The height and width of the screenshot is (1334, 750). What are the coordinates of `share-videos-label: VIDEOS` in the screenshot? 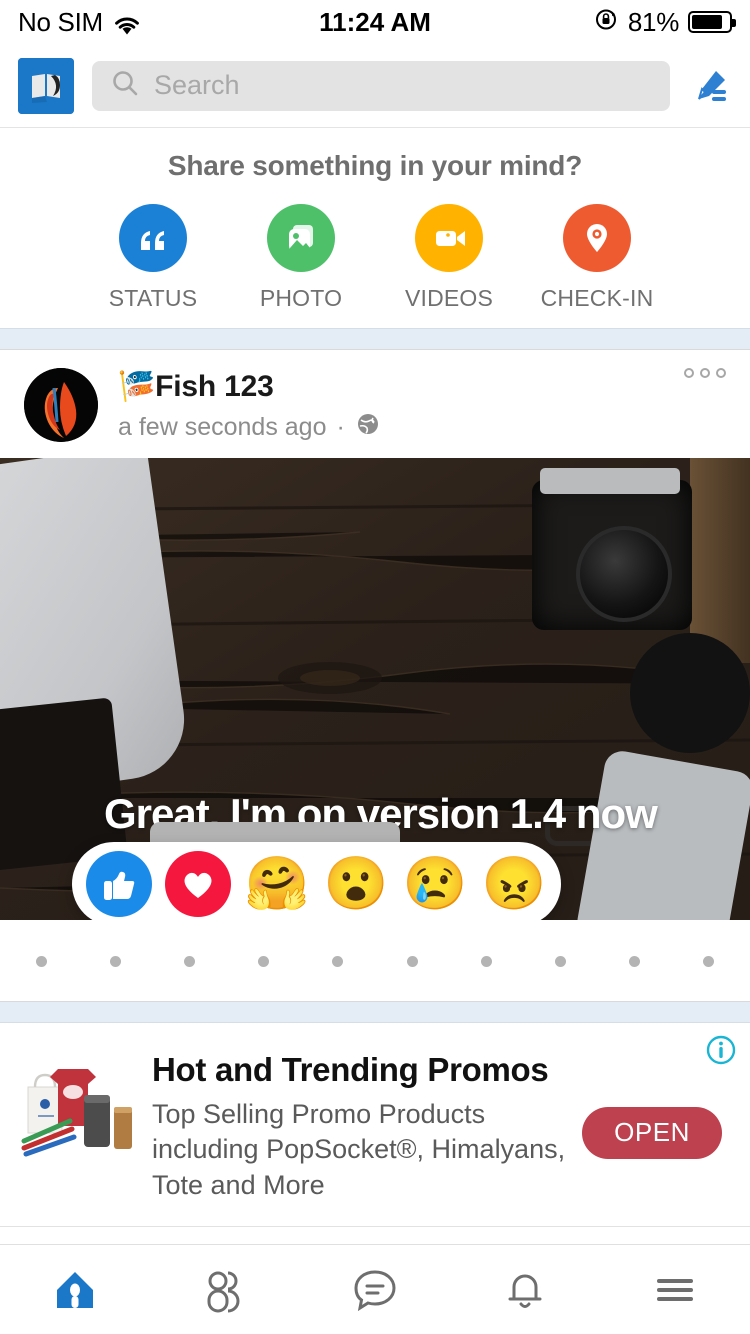 It's located at (449, 298).